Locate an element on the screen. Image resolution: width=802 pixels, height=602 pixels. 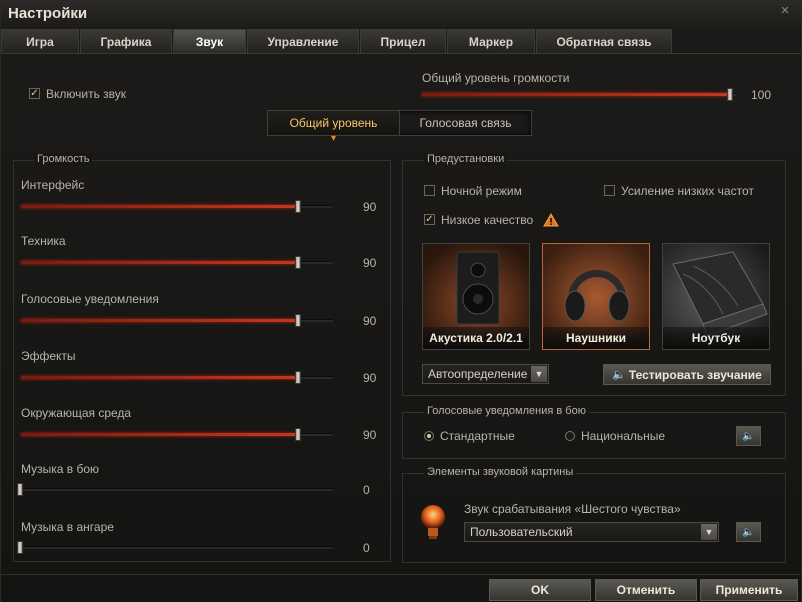
volume-hangar-music-label: Музыка в ангаре is located at coordinates (67, 527).